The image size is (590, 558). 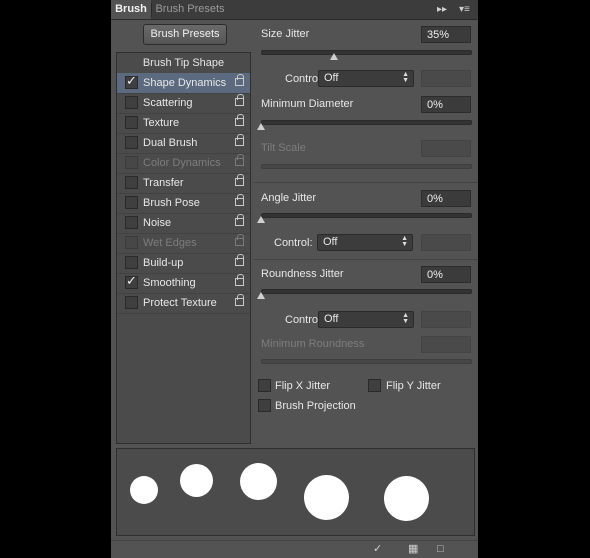 What do you see at coordinates (180, 303) in the screenshot?
I see `list-item-label: Protect Texture` at bounding box center [180, 303].